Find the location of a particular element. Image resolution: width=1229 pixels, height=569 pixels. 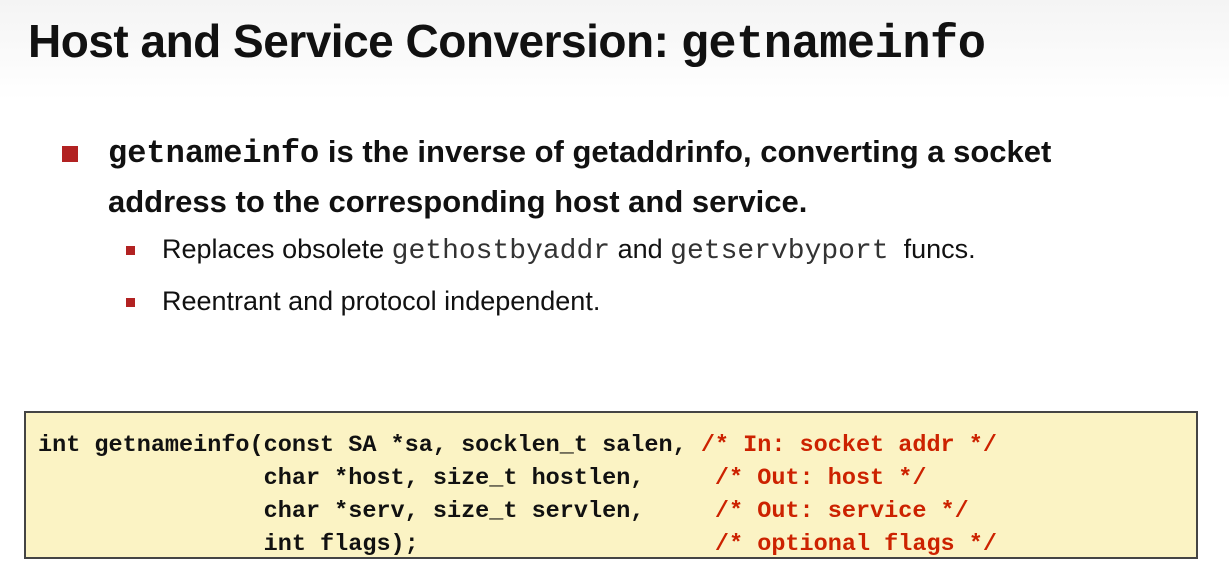

title-text: Host and Service Conversion: is located at coordinates (354, 41).